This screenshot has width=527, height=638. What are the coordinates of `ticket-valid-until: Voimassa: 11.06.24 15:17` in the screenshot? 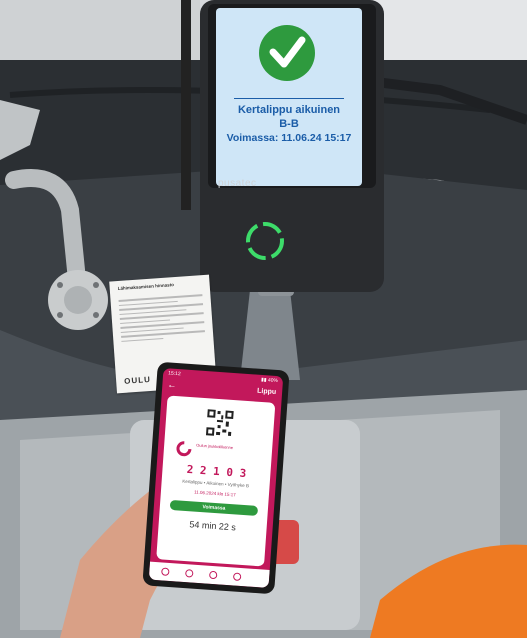 It's located at (289, 138).